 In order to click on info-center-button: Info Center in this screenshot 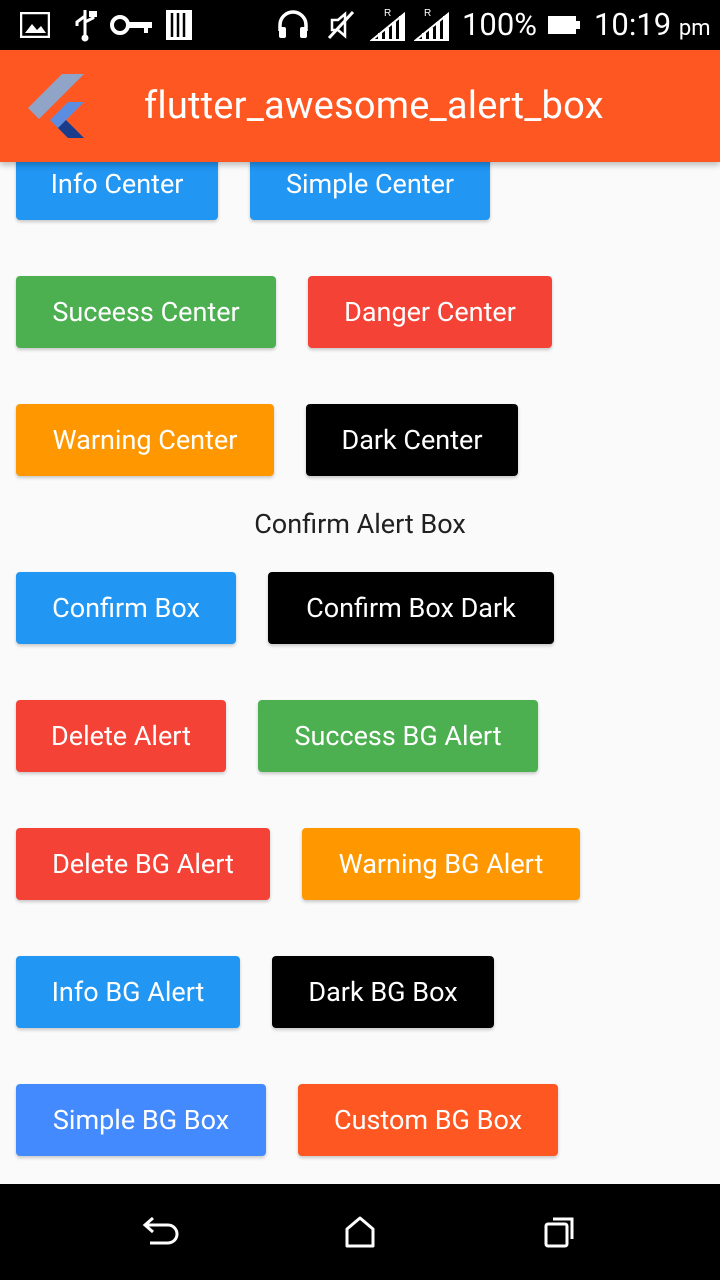, I will do `click(117, 191)`.